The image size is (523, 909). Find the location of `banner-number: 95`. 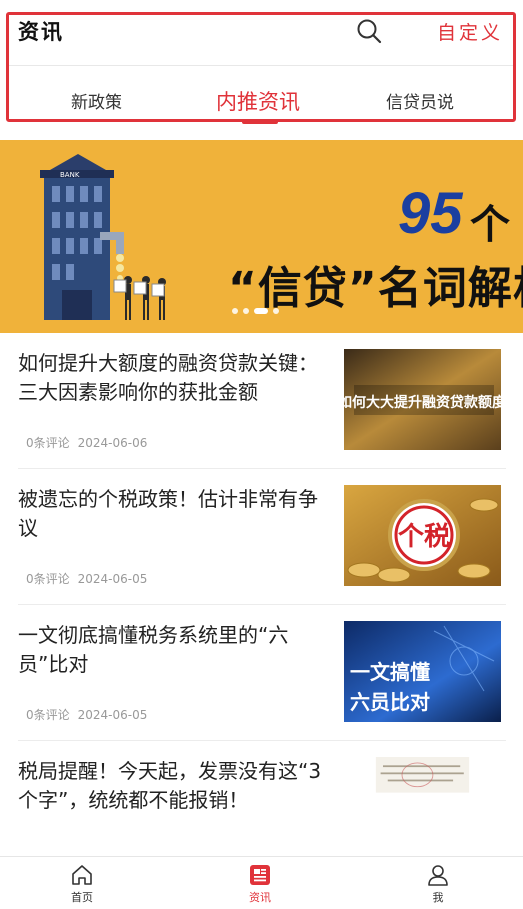

banner-number: 95 is located at coordinates (430, 213).